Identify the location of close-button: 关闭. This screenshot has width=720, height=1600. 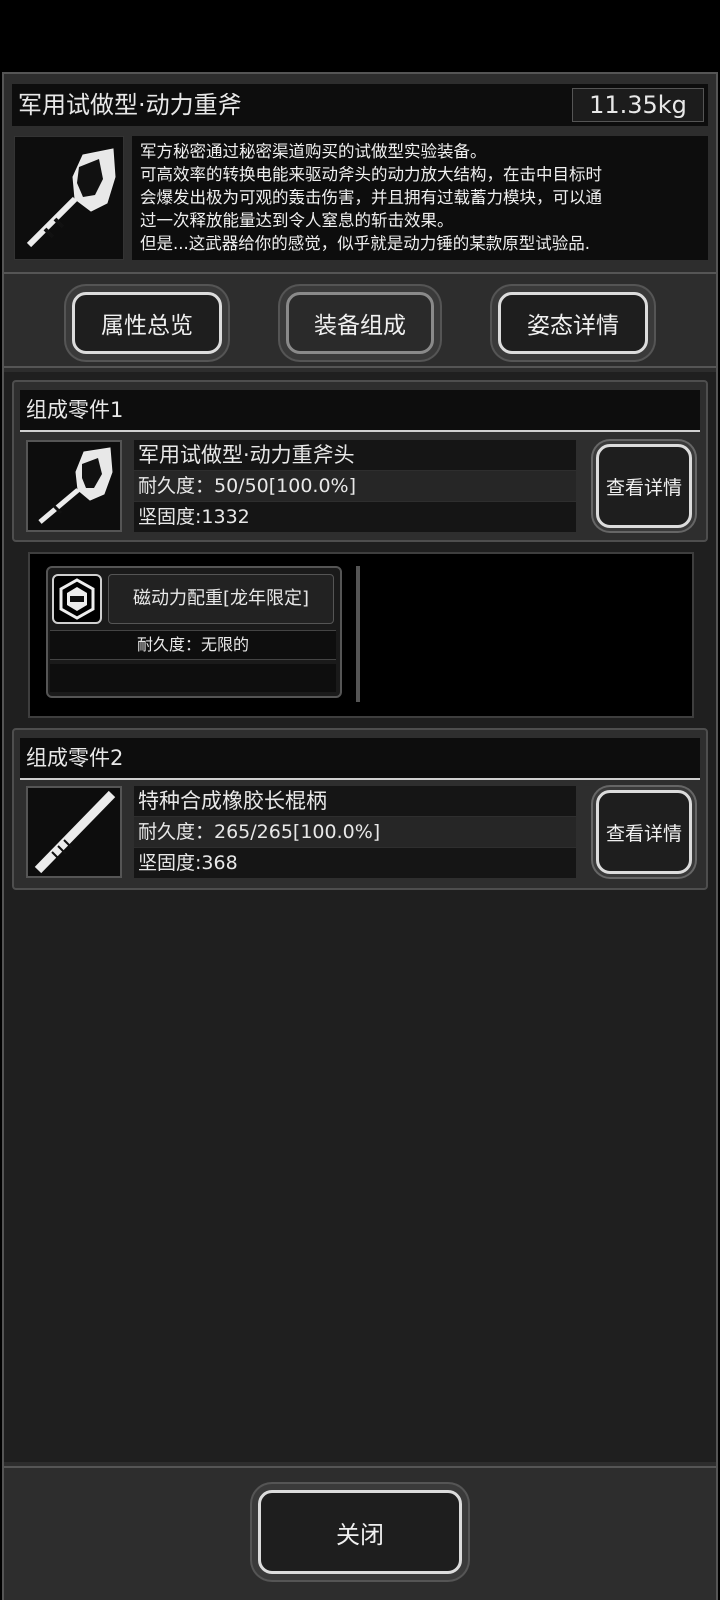
(360, 1532).